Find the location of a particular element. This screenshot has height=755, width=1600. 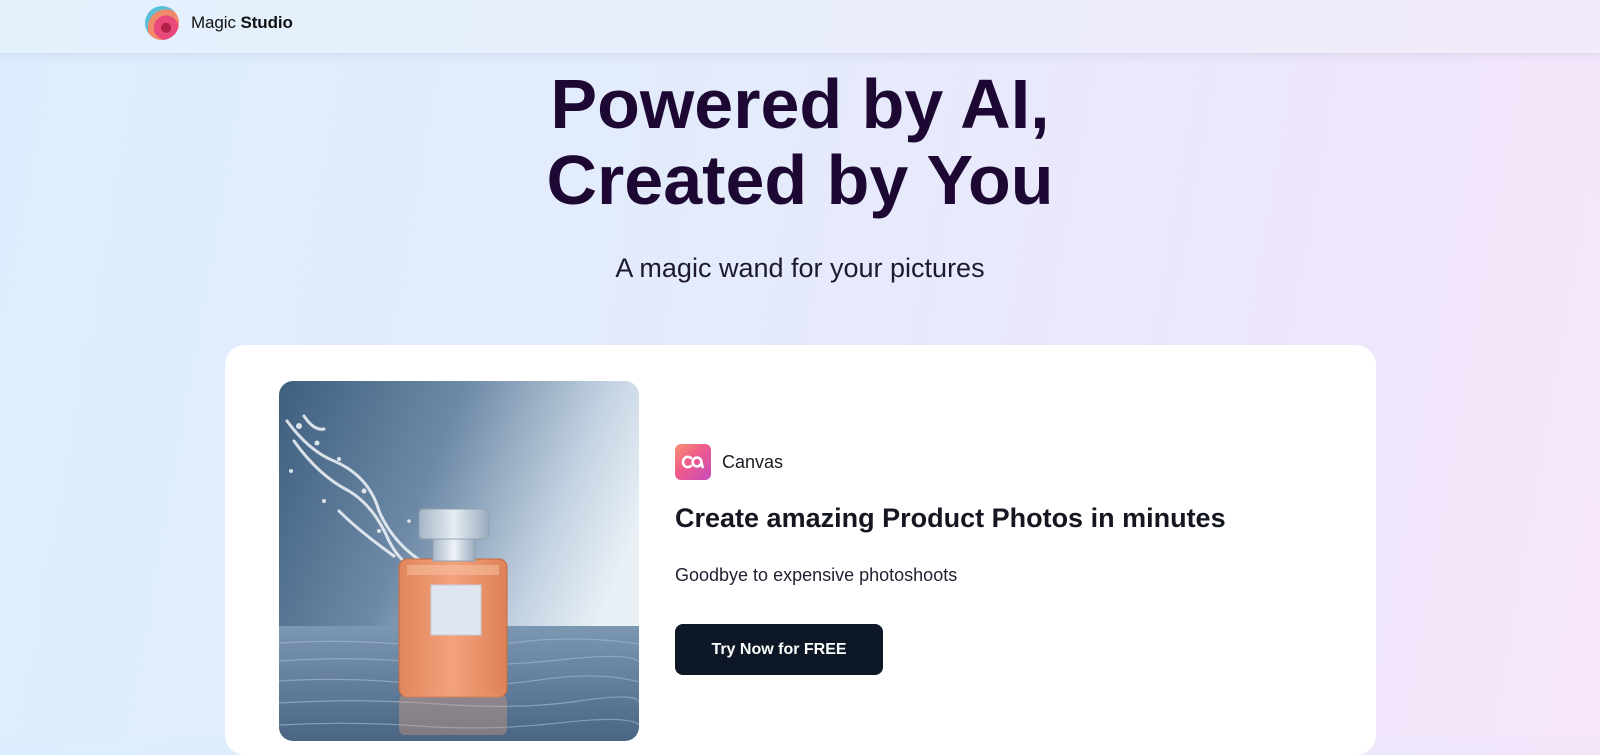

brand-home-link: Magic Studio is located at coordinates (219, 23).